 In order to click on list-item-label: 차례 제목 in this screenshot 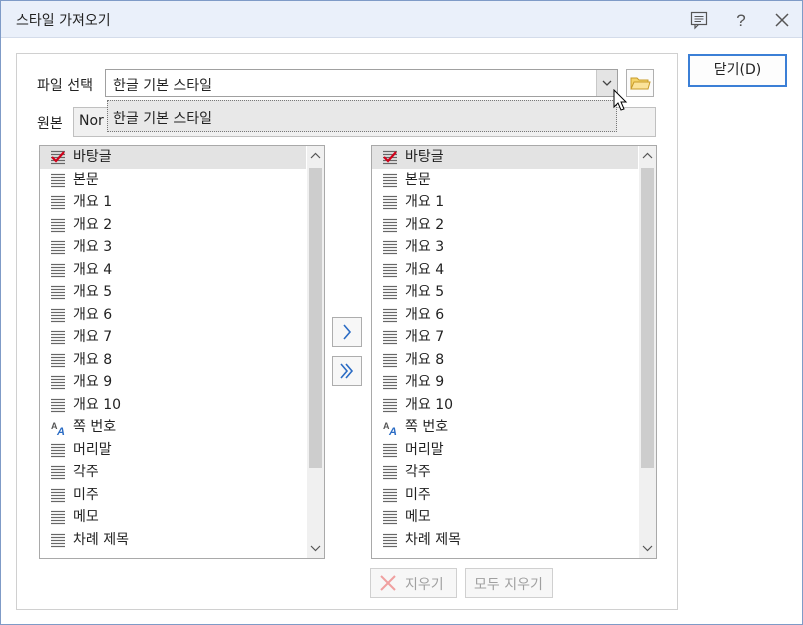, I will do `click(433, 539)`.